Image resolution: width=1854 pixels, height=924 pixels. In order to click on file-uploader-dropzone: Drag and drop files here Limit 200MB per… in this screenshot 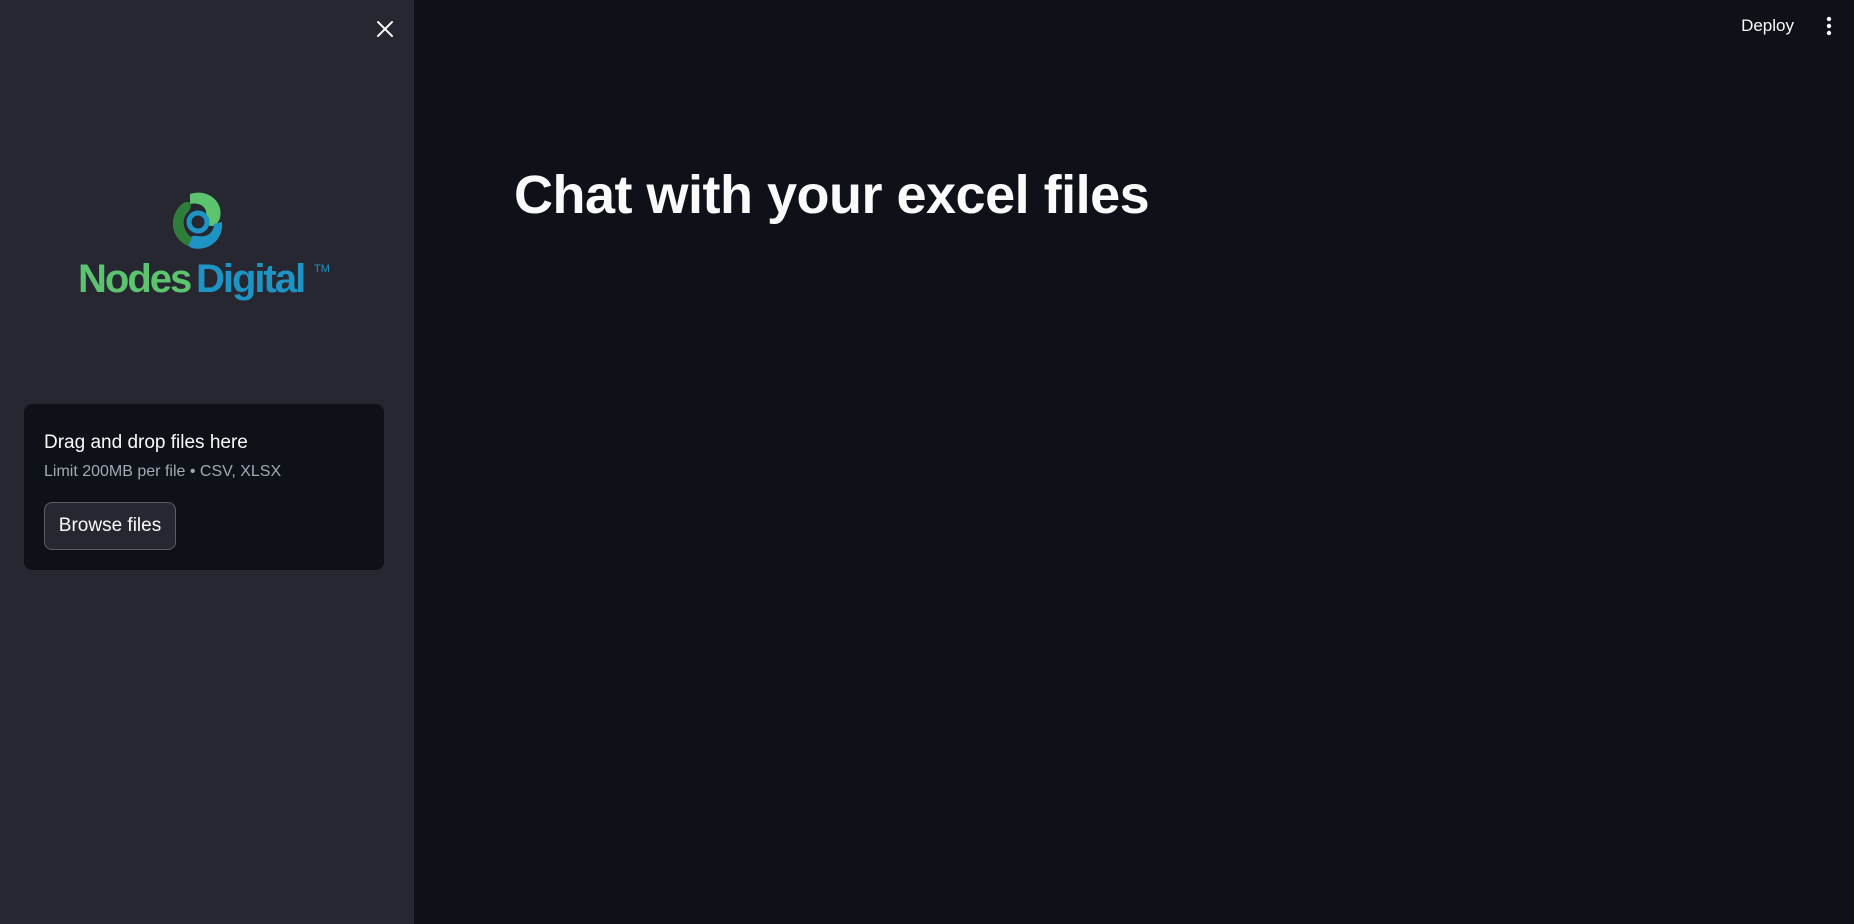, I will do `click(204, 487)`.